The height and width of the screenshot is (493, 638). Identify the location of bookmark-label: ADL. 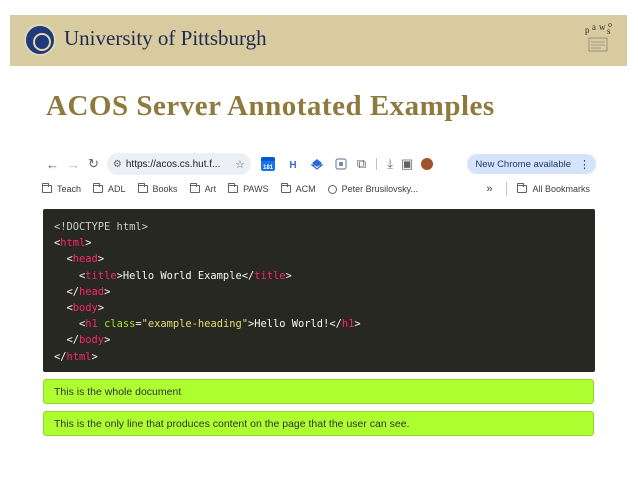
(117, 189).